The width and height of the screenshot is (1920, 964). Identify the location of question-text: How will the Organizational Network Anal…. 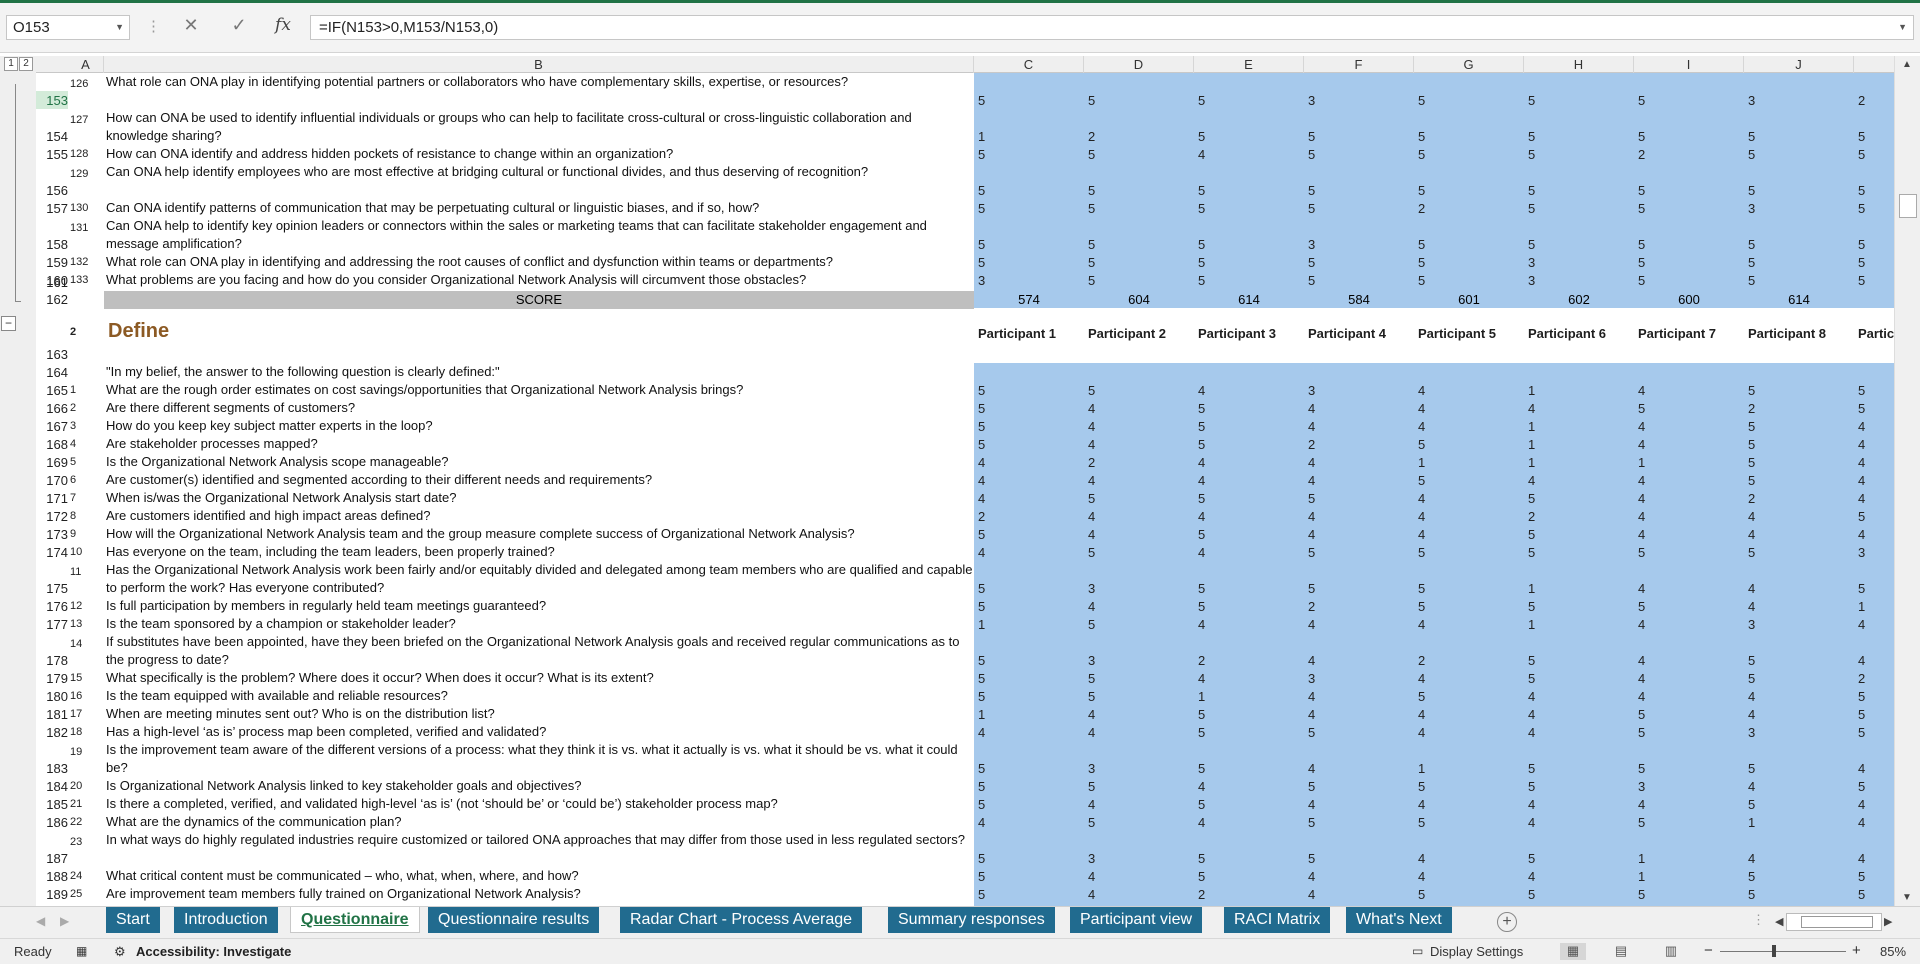
(540, 534).